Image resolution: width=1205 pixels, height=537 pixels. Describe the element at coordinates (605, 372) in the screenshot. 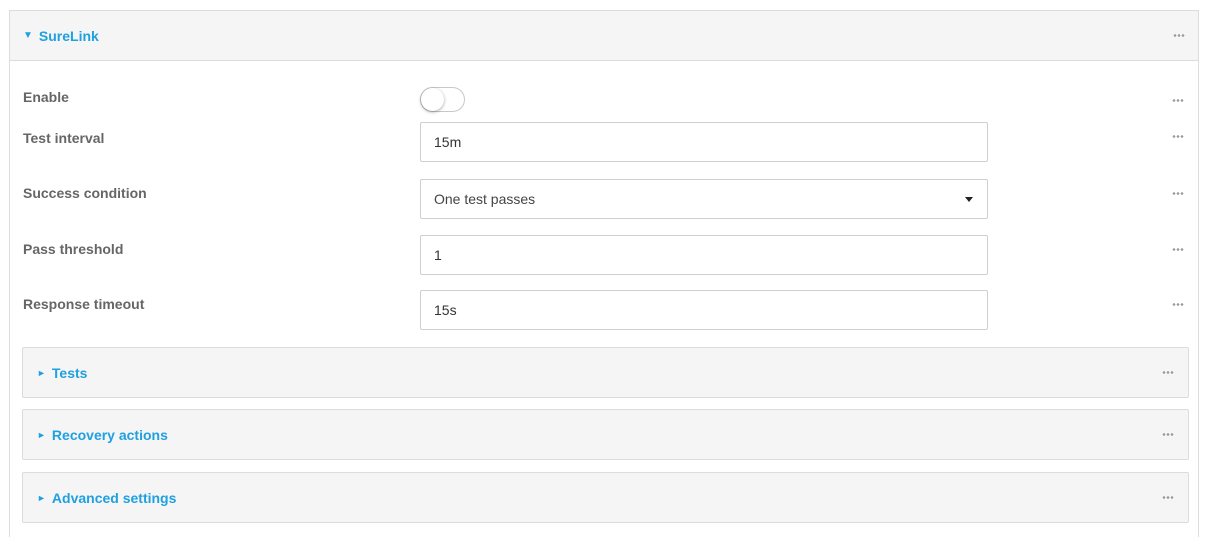

I see `tests-subsection: ► Tests` at that location.